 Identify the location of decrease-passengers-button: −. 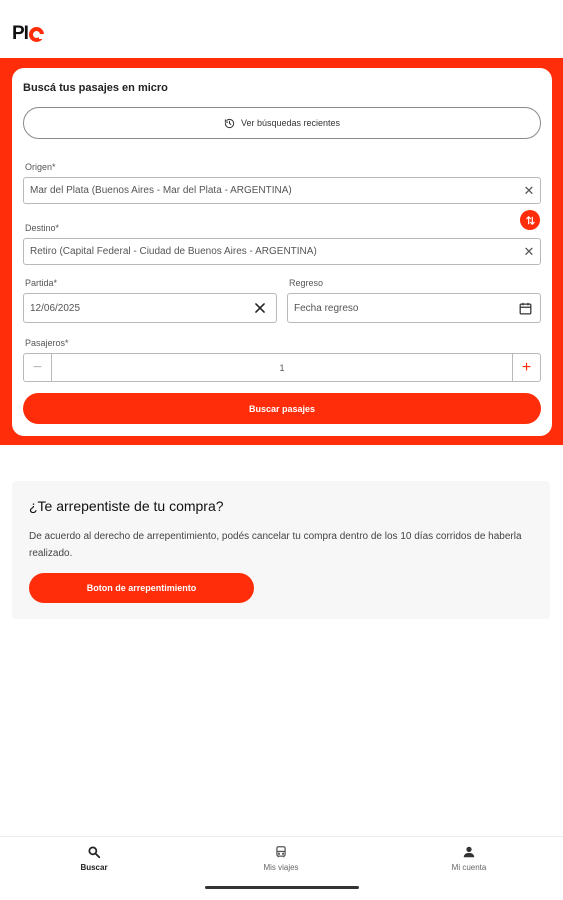
(38, 367).